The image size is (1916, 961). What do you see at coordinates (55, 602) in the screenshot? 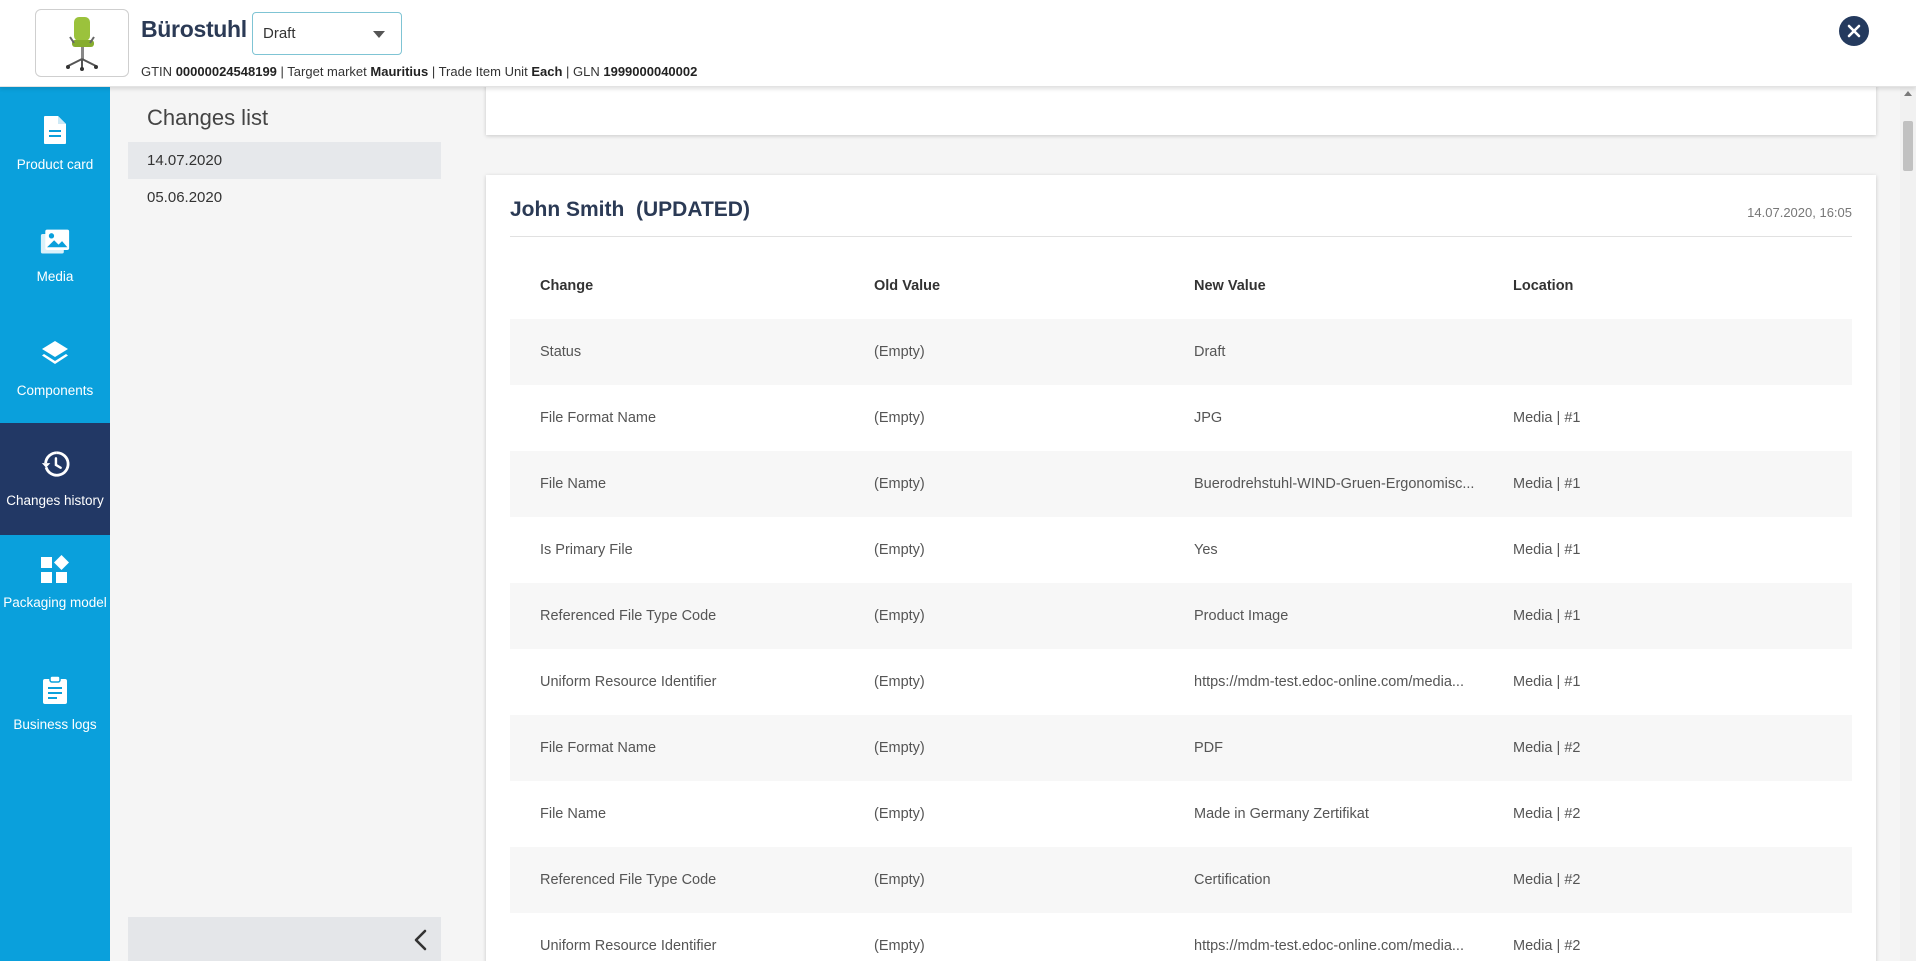
I see `nav-item-label: Packaging model` at bounding box center [55, 602].